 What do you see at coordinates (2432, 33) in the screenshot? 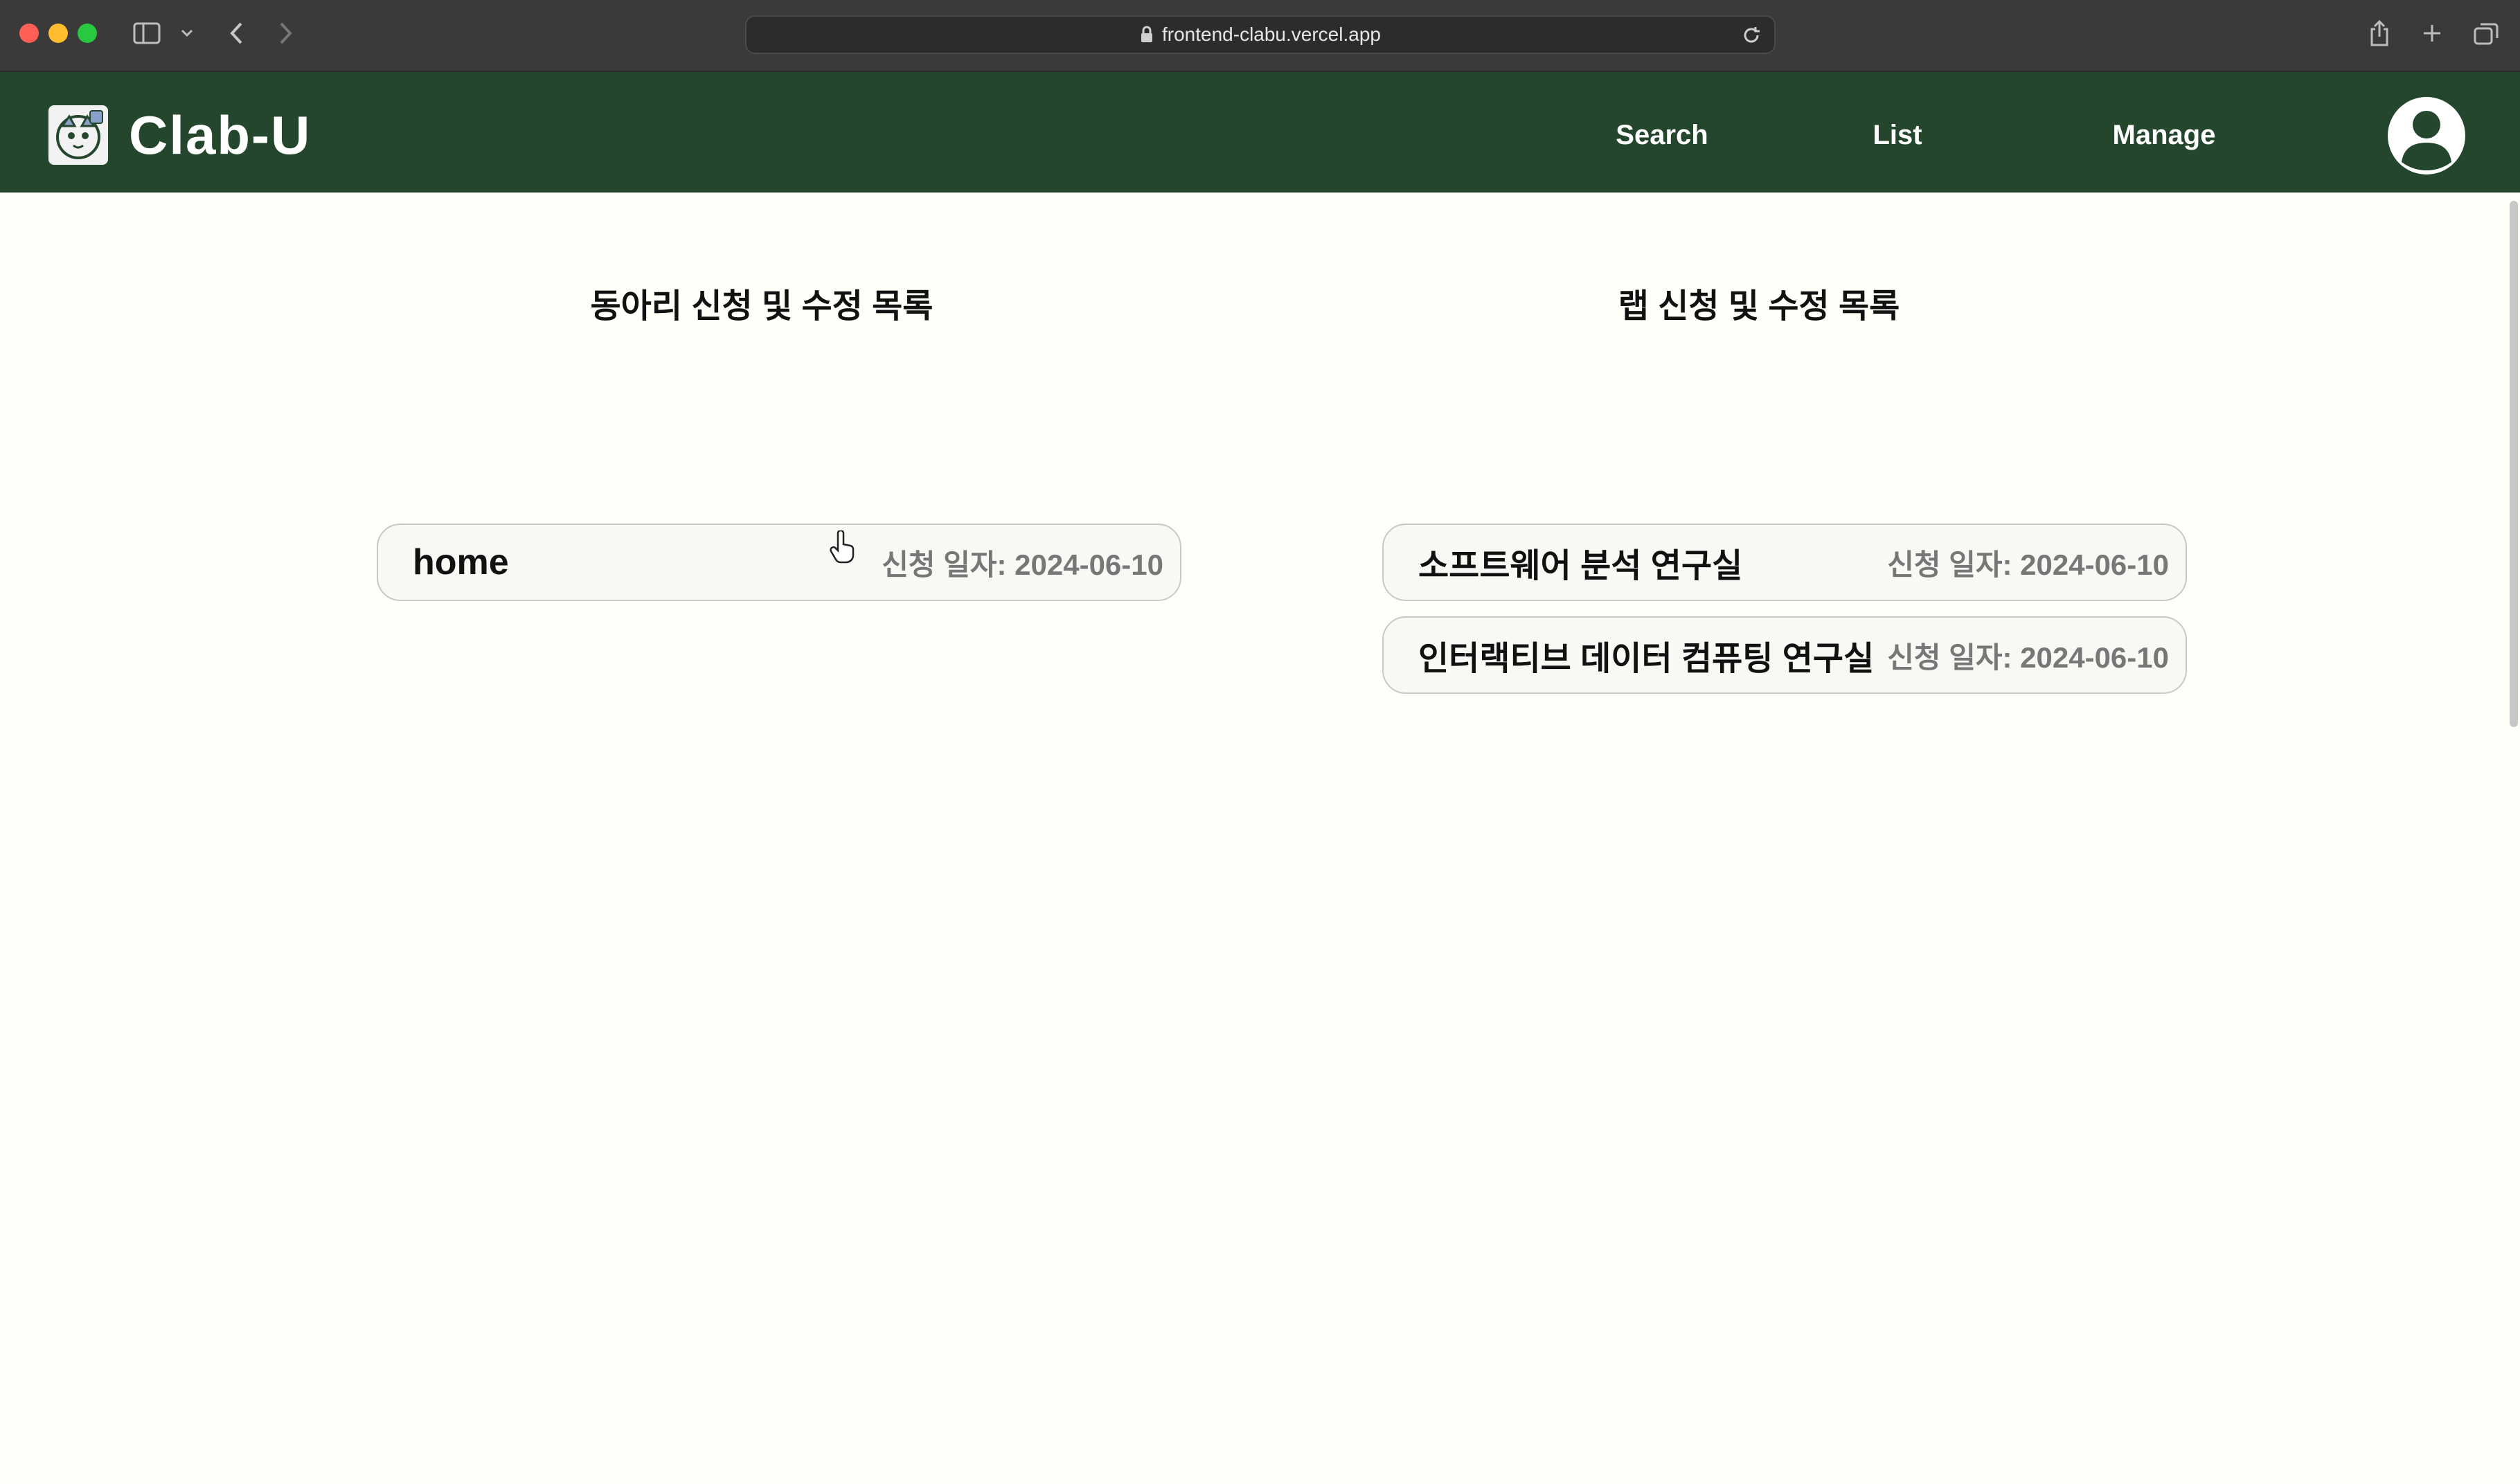
I see `plus-icon` at bounding box center [2432, 33].